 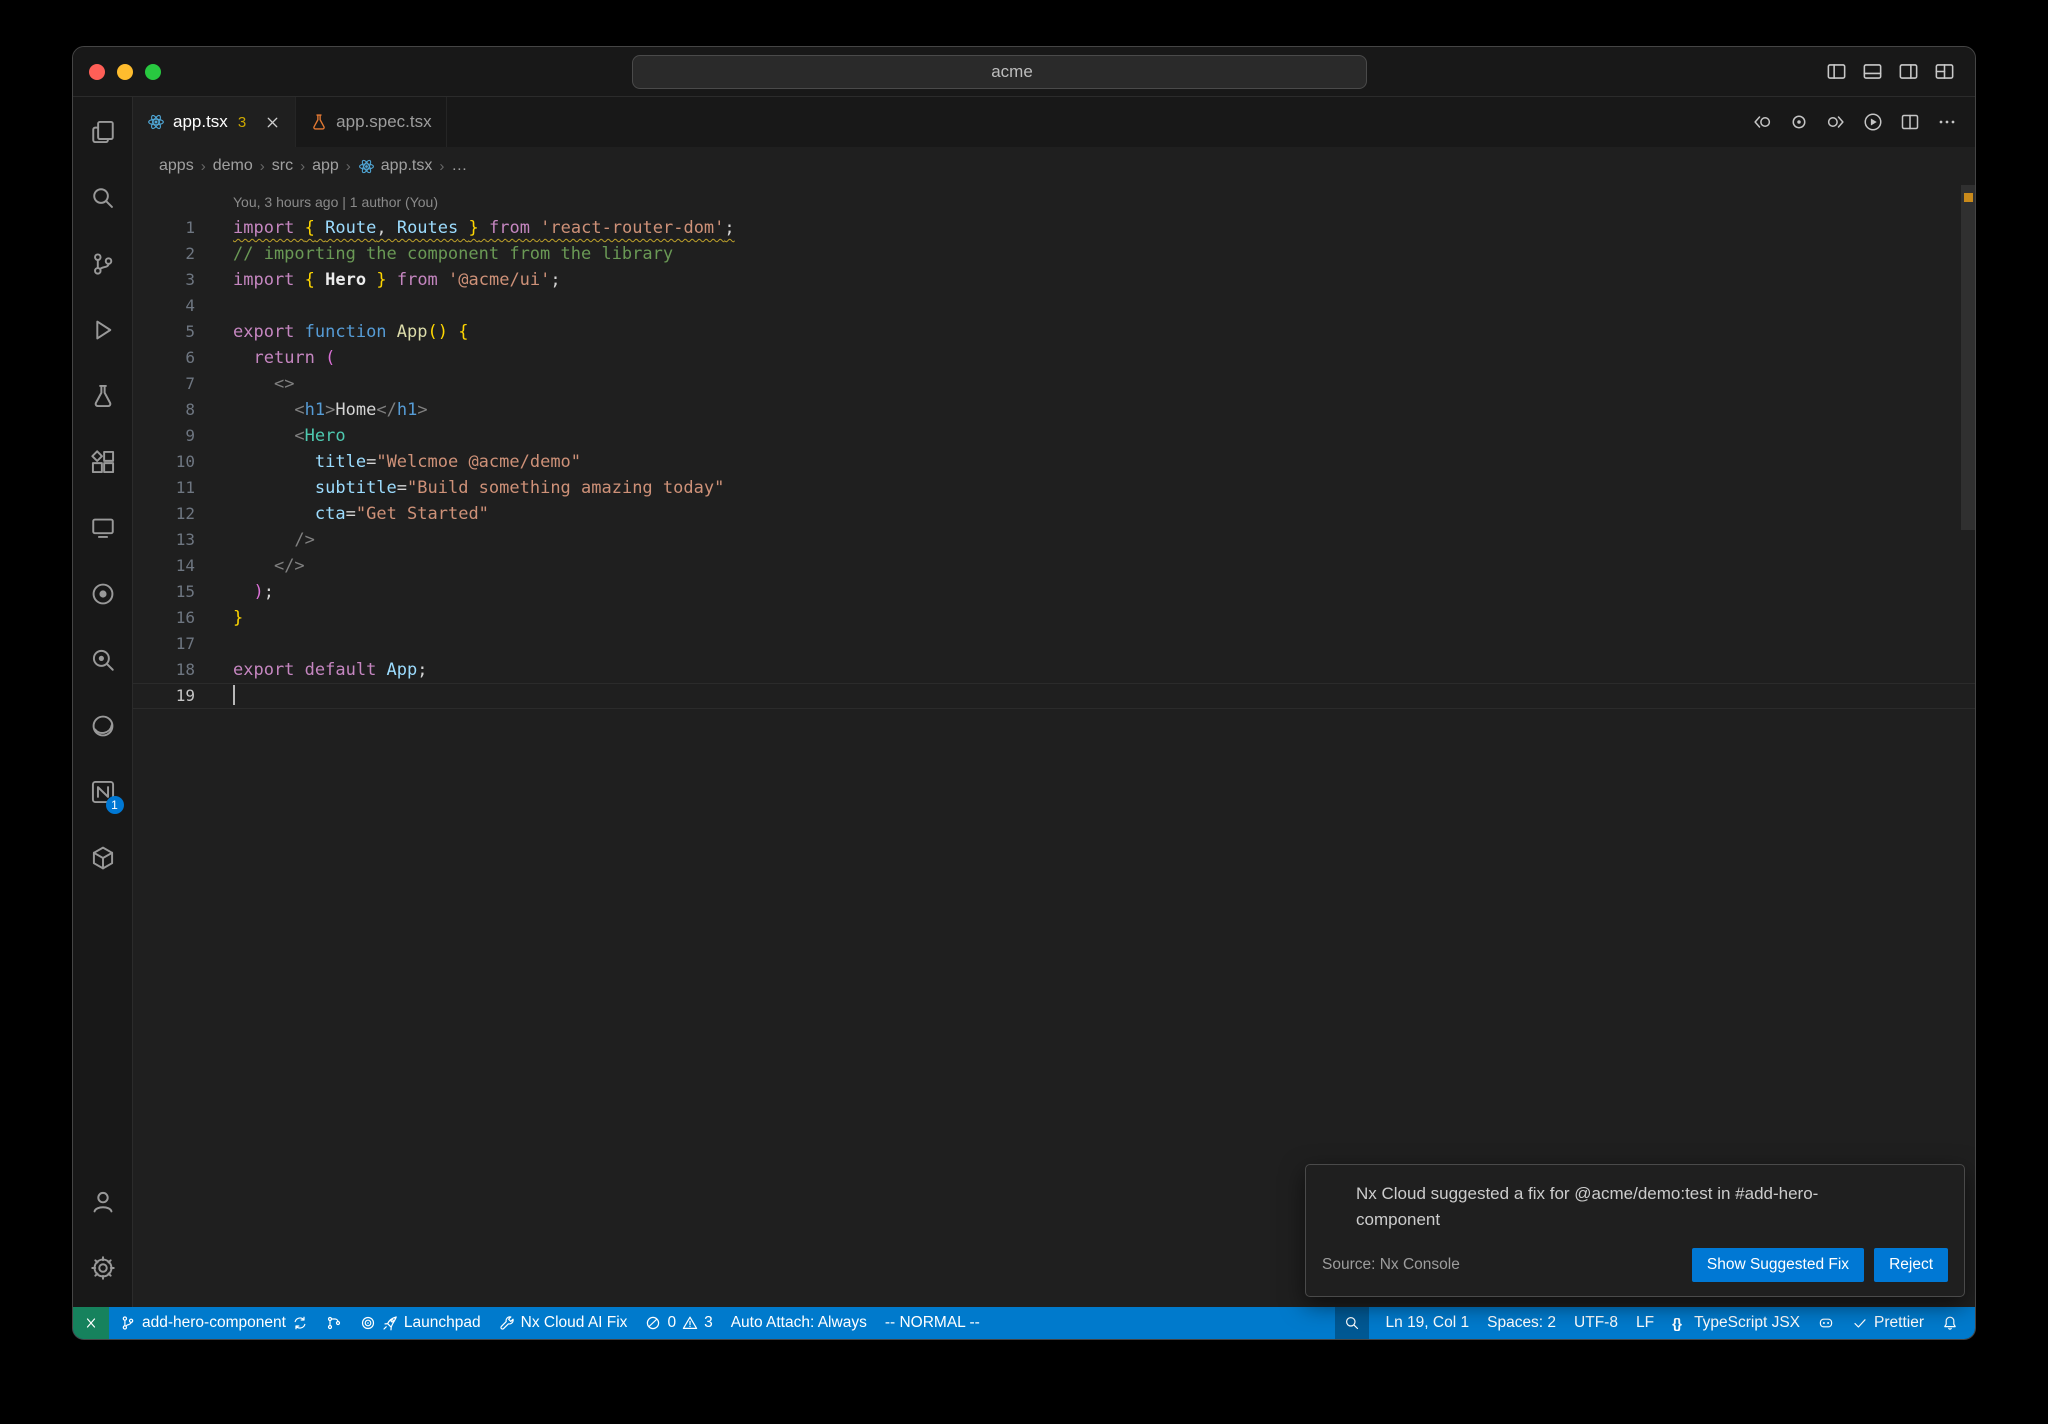 What do you see at coordinates (1351, 1323) in the screenshot?
I see `zoom-item` at bounding box center [1351, 1323].